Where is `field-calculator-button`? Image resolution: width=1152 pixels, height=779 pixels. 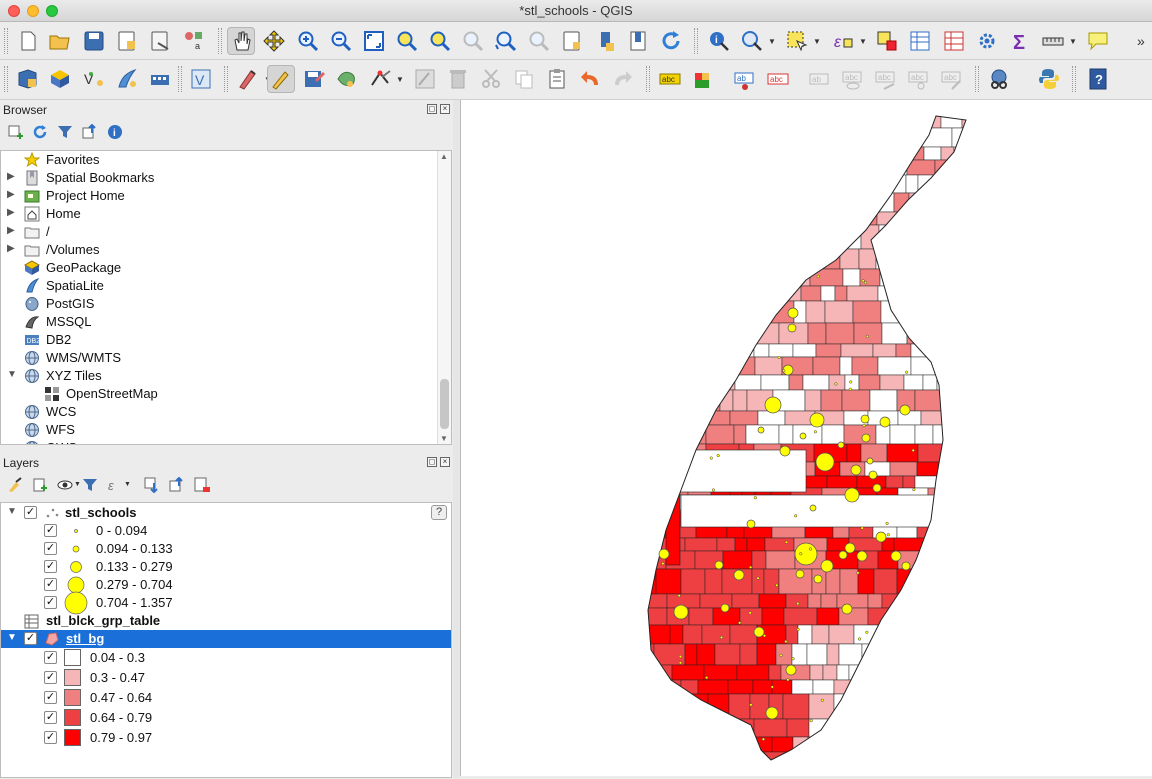 field-calculator-button is located at coordinates (954, 41).